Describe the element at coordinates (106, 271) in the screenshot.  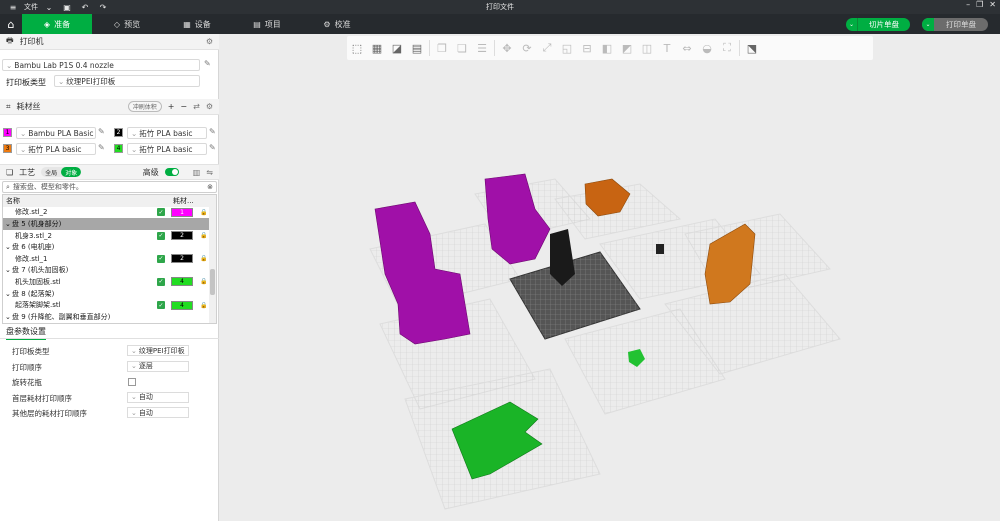
I see `plate-row: ⌄ 盘 7 (机头加固板)` at that location.